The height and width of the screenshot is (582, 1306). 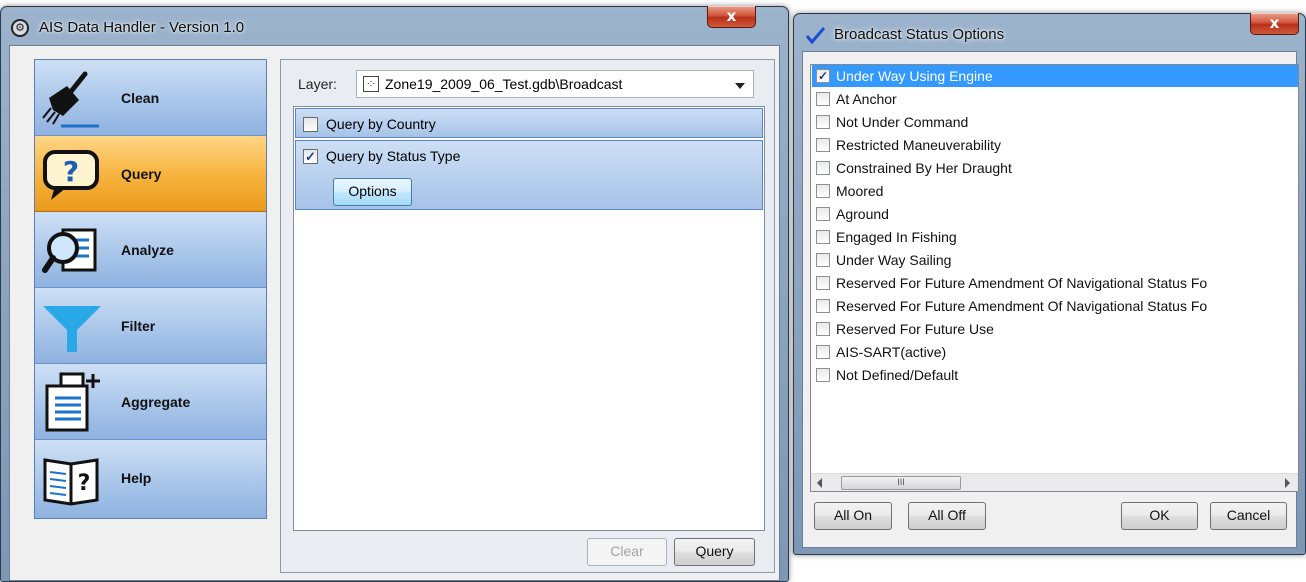 I want to click on sidebar-item-clean: Clean, so click(x=150, y=98).